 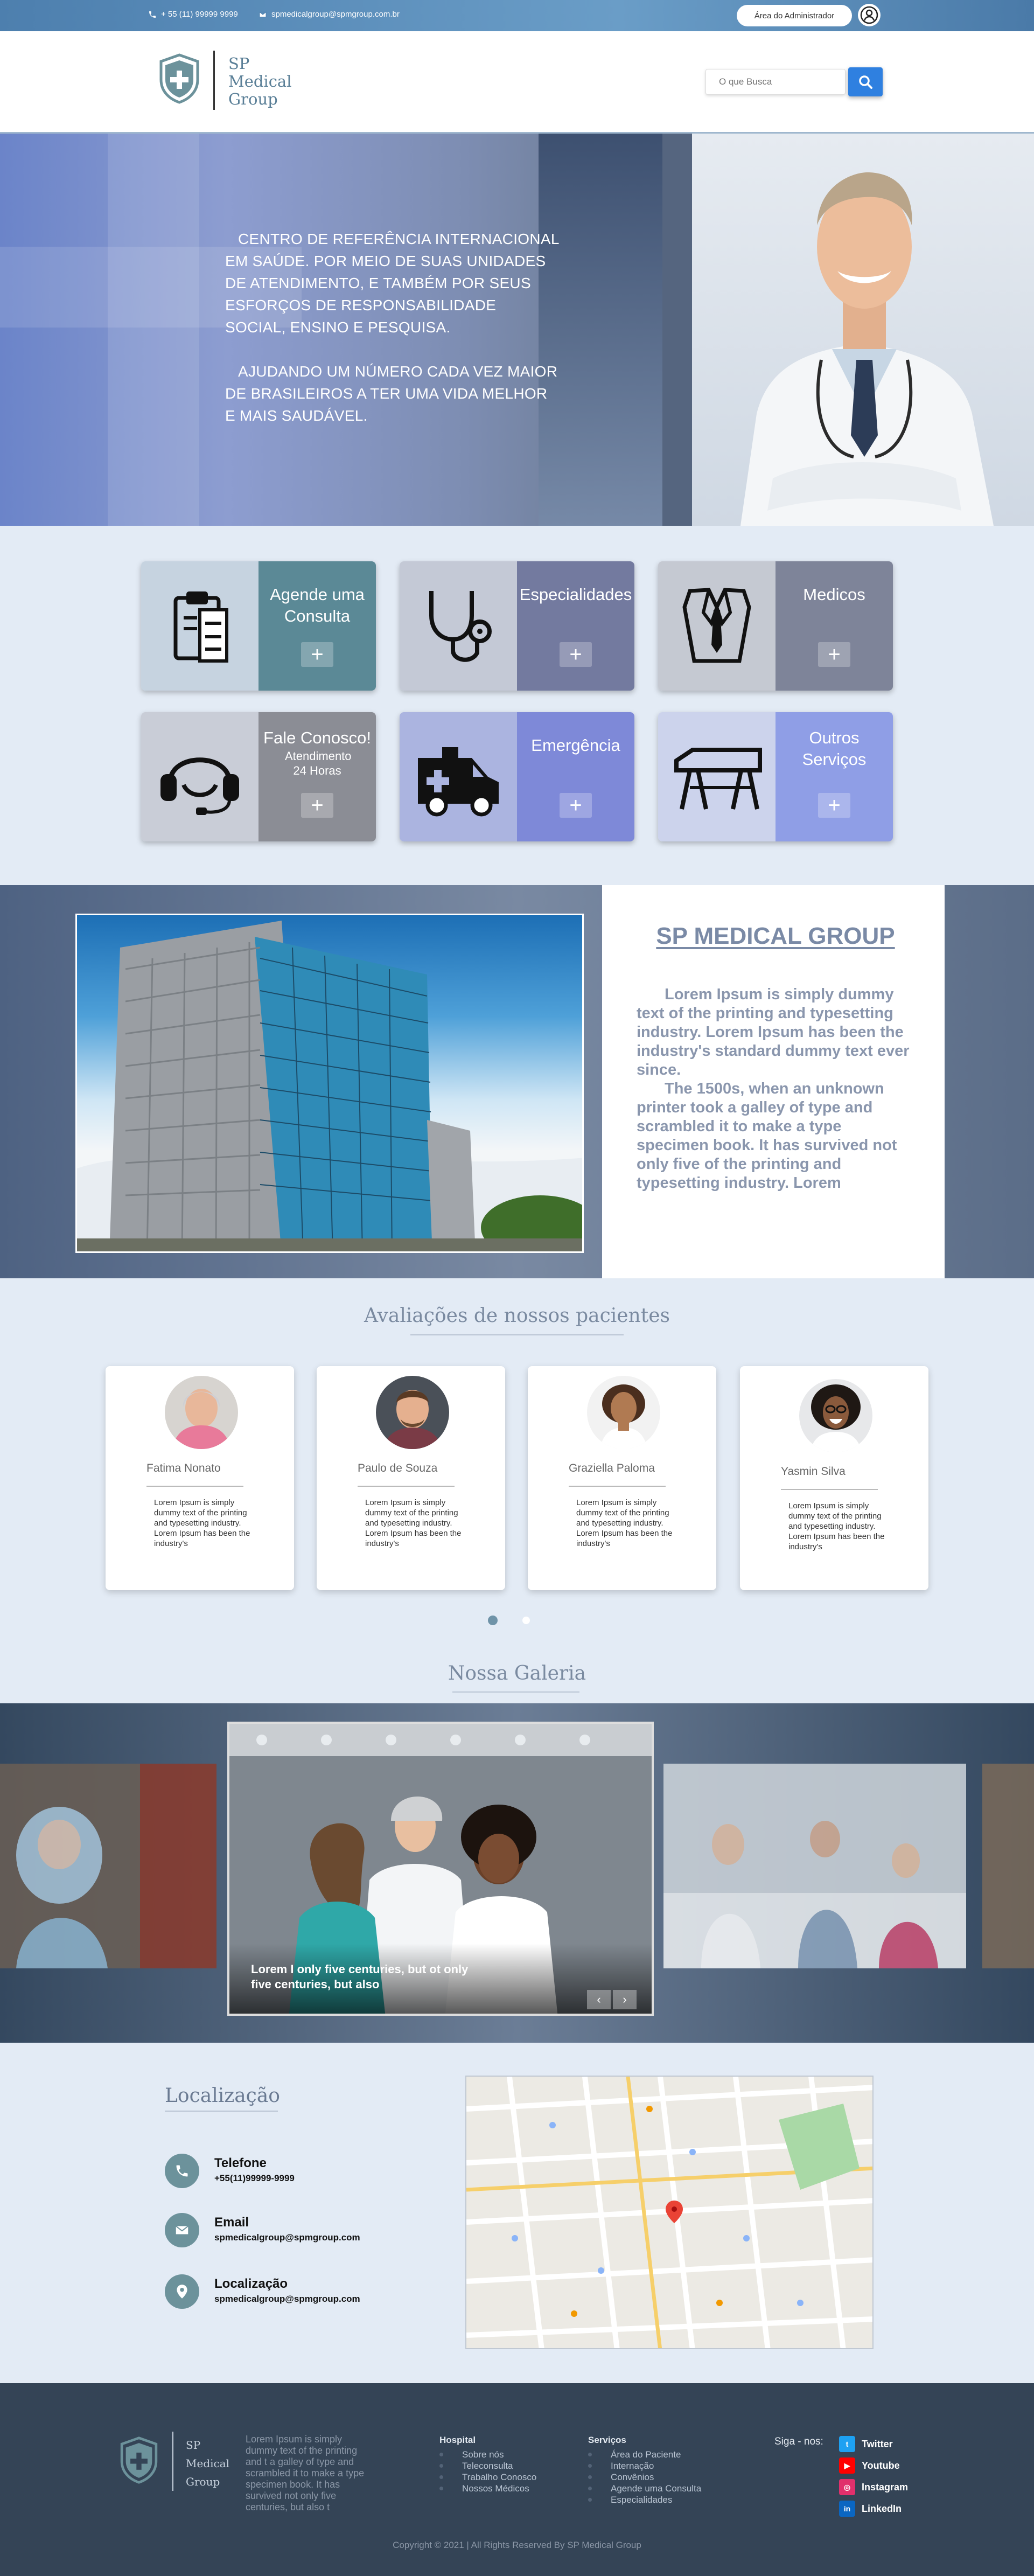 What do you see at coordinates (644, 2455) in the screenshot?
I see `footer-link: Área do Paciente` at bounding box center [644, 2455].